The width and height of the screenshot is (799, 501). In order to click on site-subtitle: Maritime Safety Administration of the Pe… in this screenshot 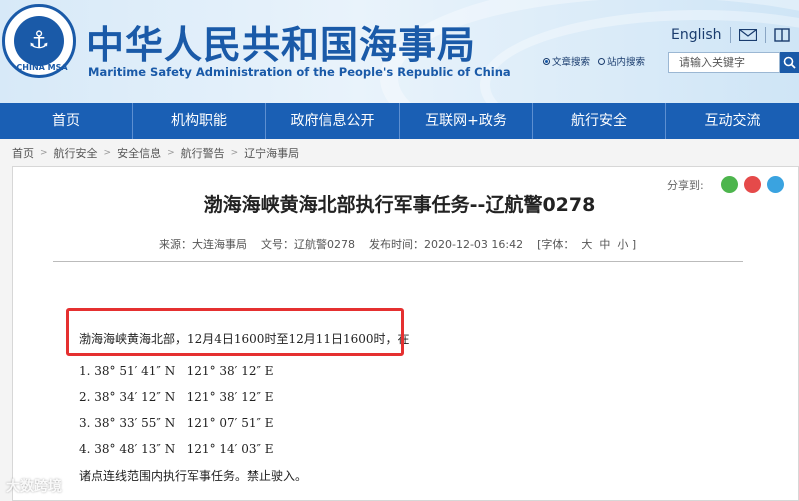, I will do `click(299, 72)`.